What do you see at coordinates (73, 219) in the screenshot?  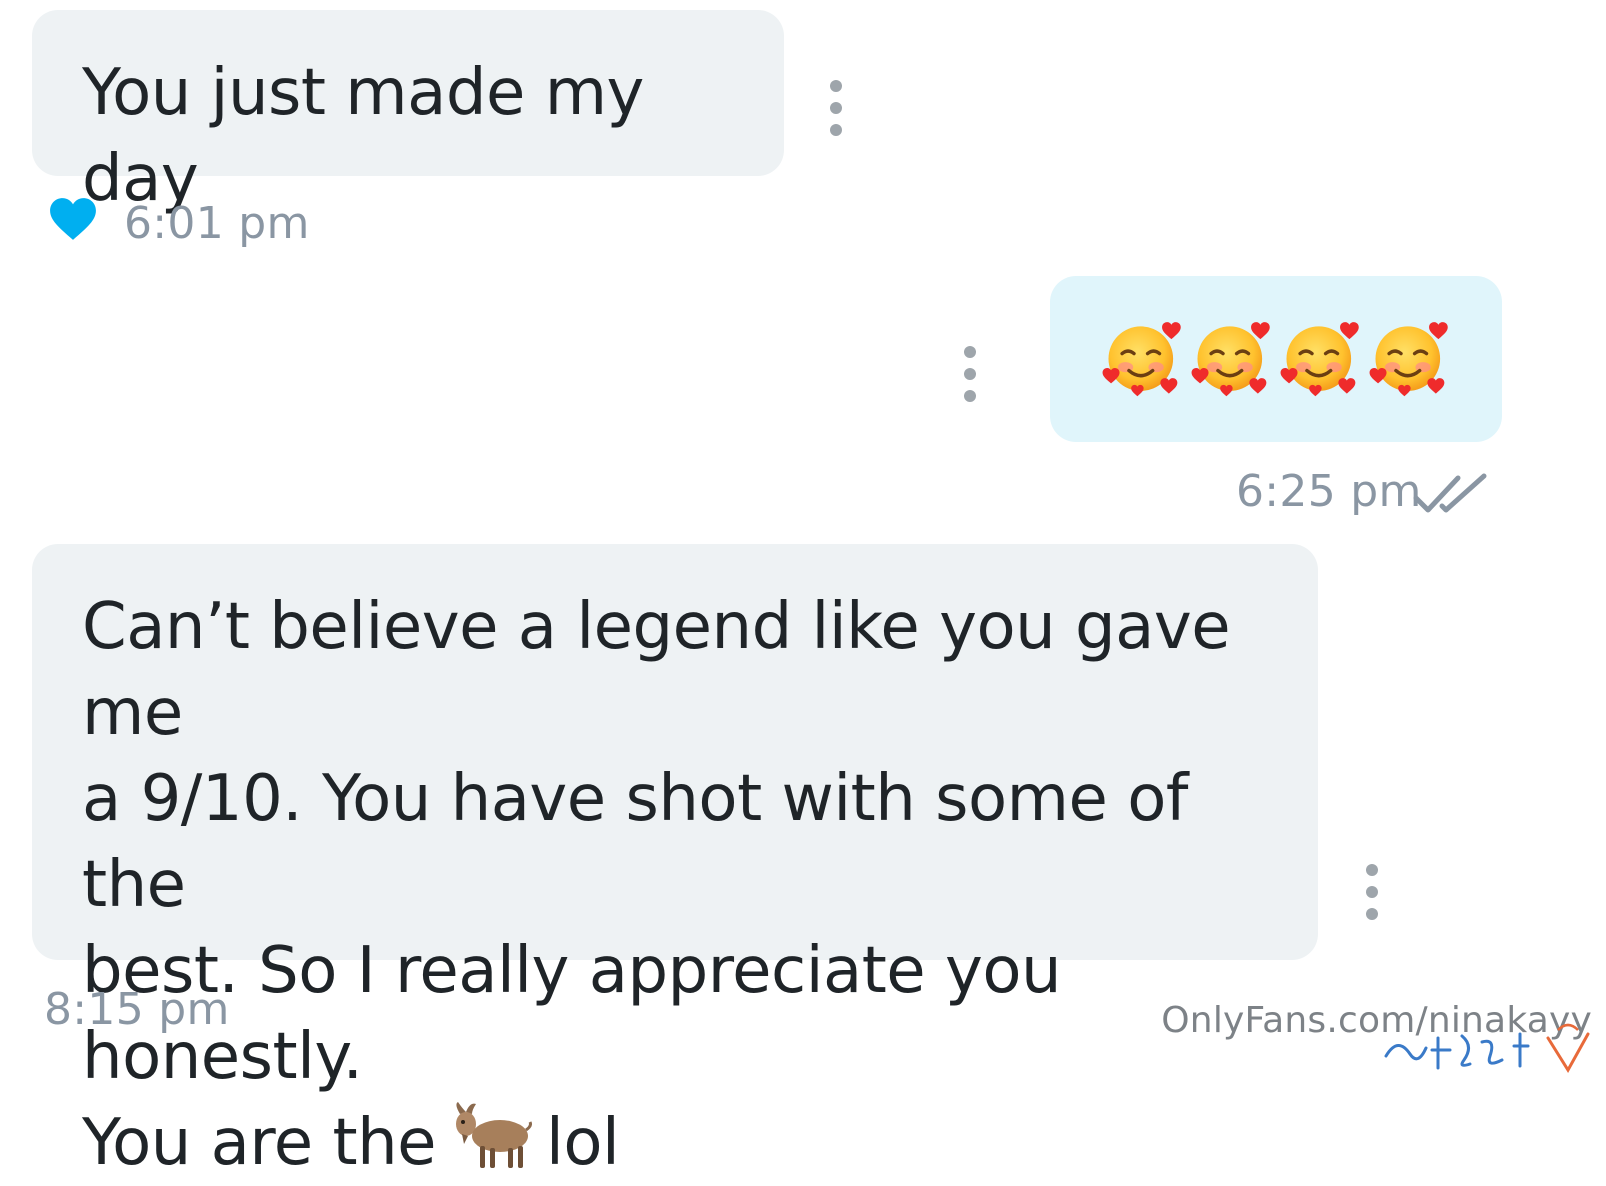 I see `heart-icon` at bounding box center [73, 219].